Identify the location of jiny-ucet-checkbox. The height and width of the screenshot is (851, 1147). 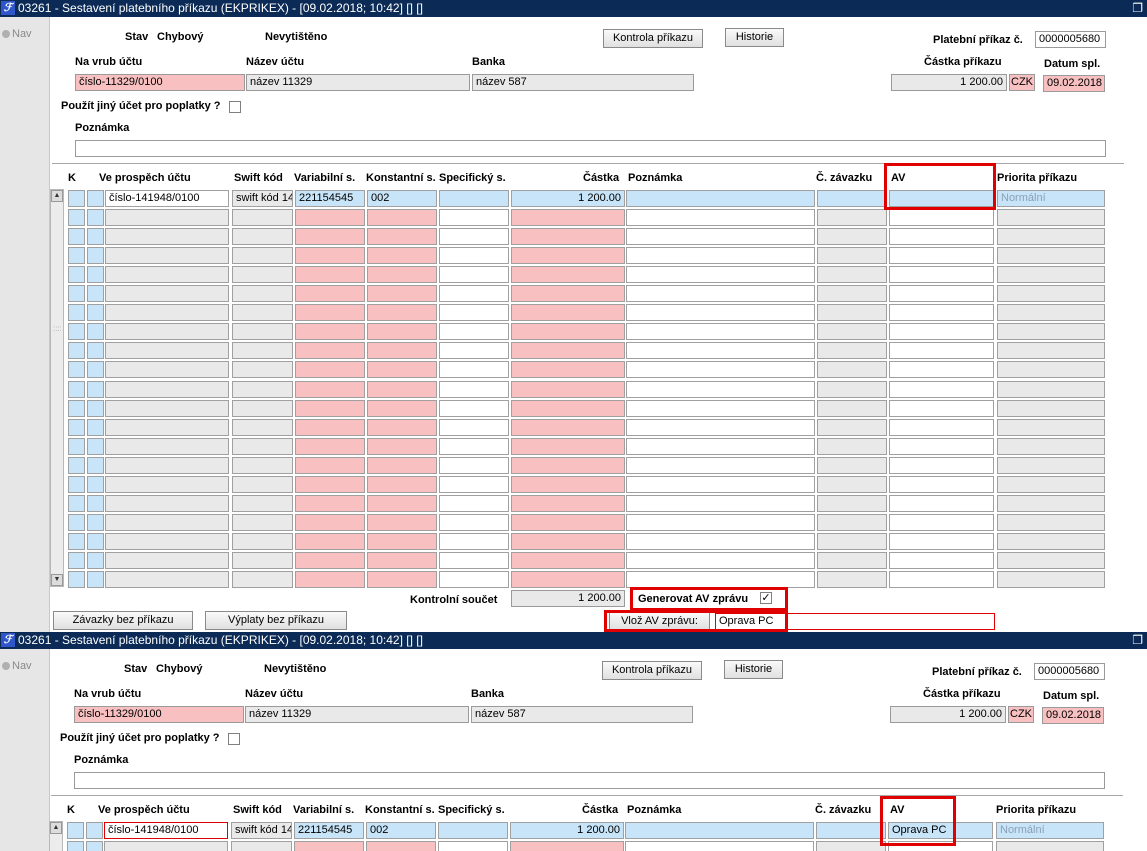
(235, 107).